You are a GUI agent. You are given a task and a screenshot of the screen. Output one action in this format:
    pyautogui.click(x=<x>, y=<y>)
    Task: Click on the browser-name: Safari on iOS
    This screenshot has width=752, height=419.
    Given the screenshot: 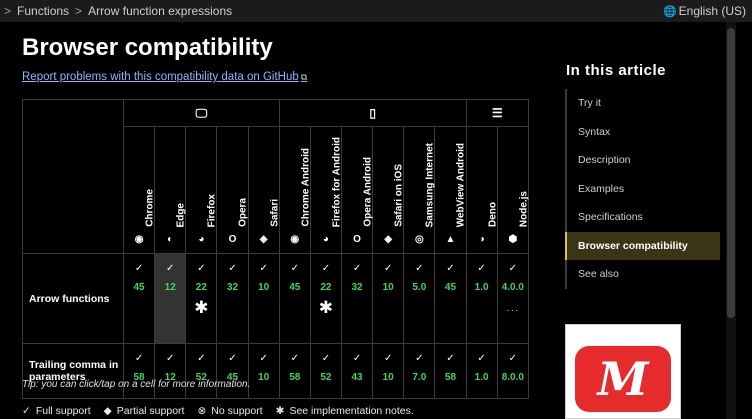 What is the action you would take?
    pyautogui.click(x=399, y=195)
    